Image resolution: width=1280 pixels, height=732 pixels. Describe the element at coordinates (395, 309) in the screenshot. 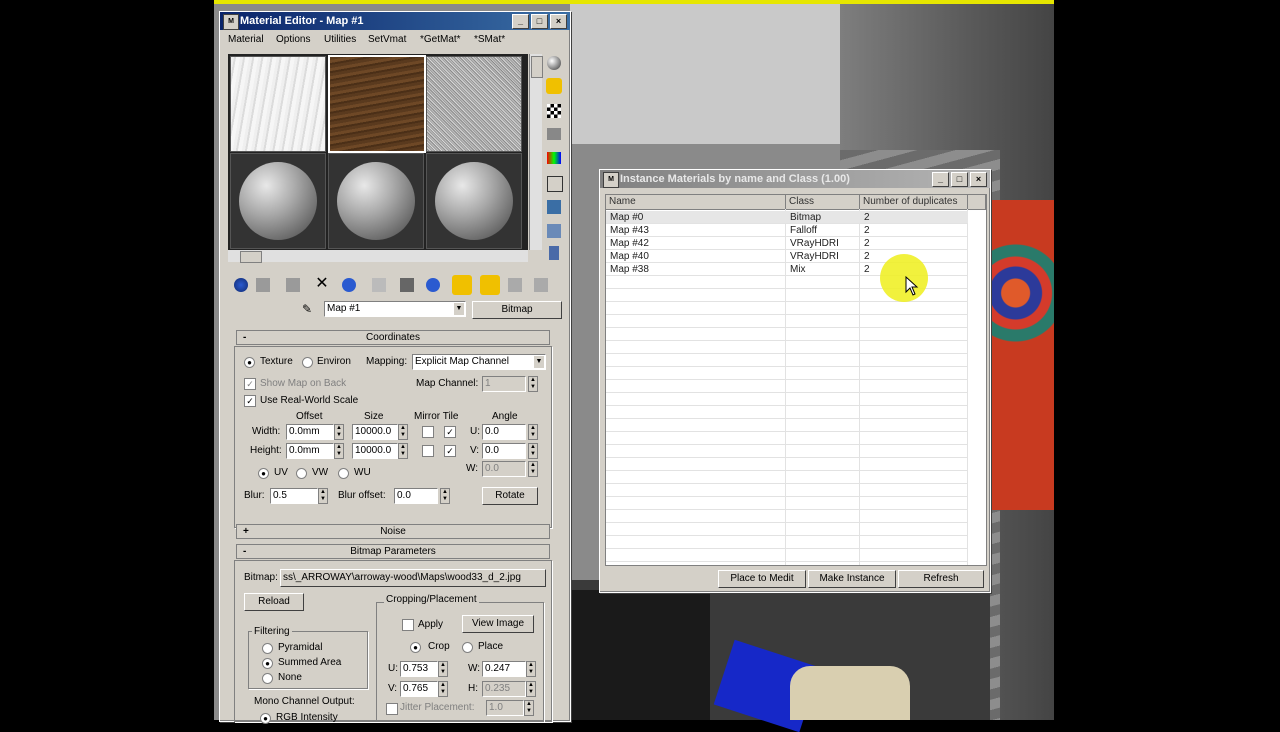

I see `map-name-dropdown: Map #1 ▼` at that location.